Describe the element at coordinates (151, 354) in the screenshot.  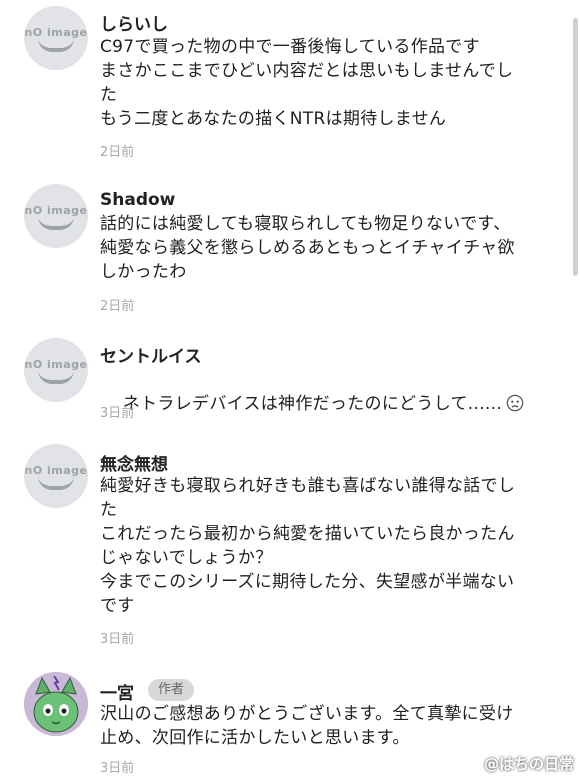
I see `comment-username: セントルイス` at that location.